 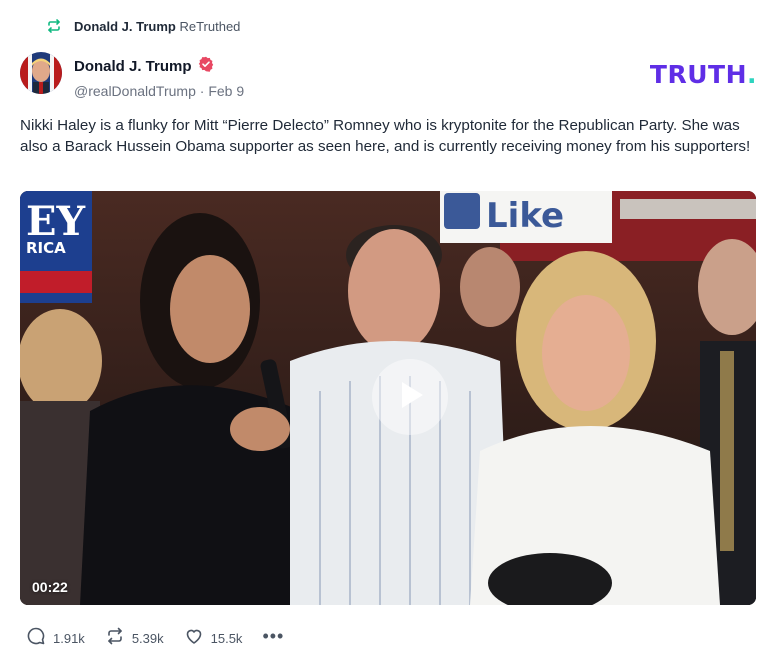 I want to click on truth-logo: TRUTH., so click(x=703, y=74).